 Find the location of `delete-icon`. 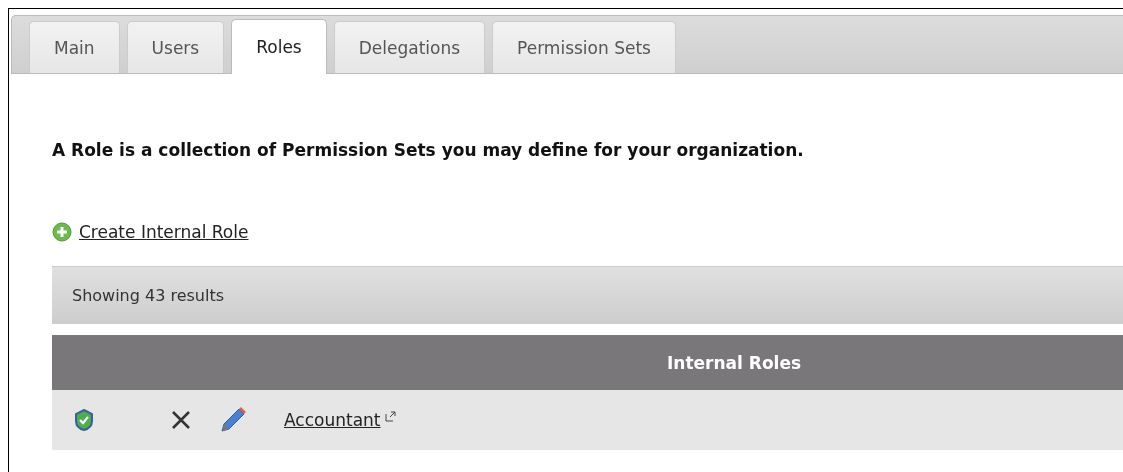

delete-icon is located at coordinates (181, 420).